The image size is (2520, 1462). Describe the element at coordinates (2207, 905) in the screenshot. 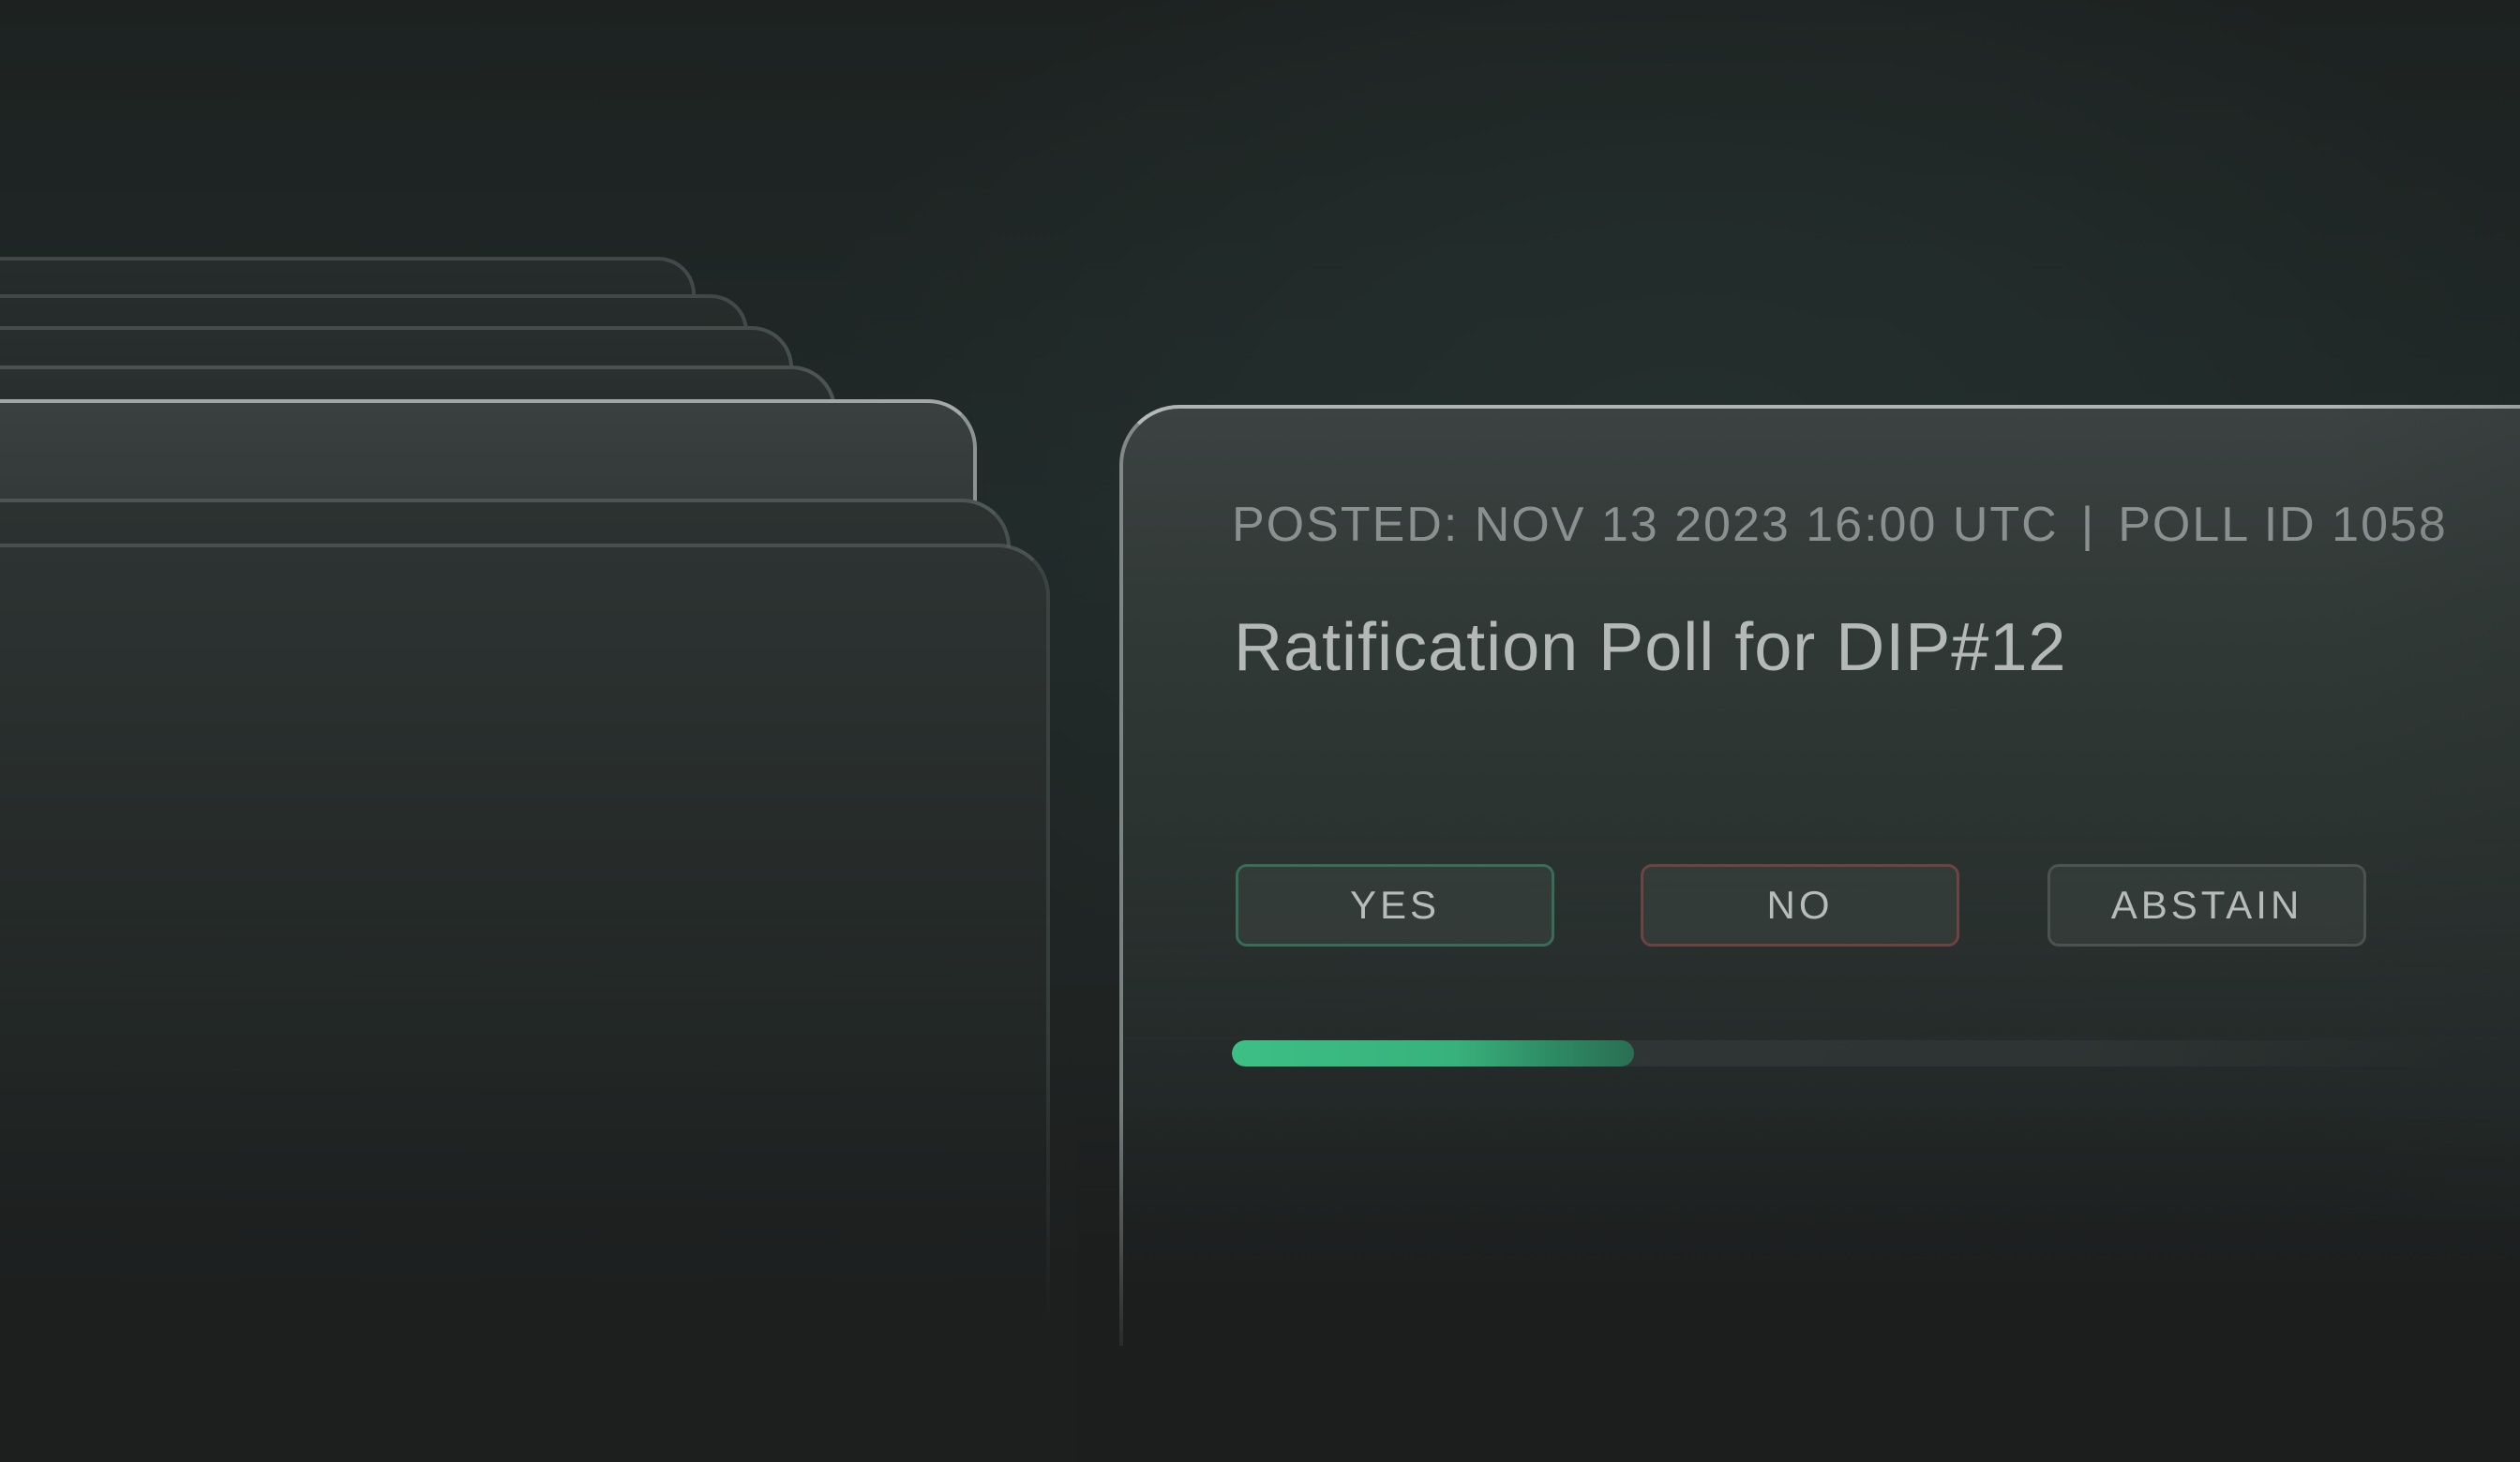

I see `vote-abstain-button: ABSTAIN` at that location.